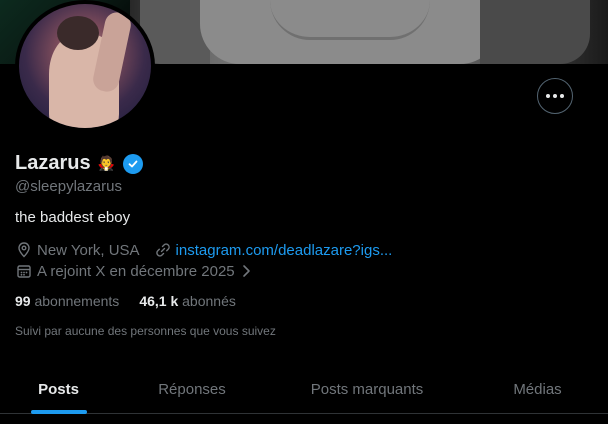 Image resolution: width=608 pixels, height=424 pixels. I want to click on location-item: New York, USA, so click(77, 250).